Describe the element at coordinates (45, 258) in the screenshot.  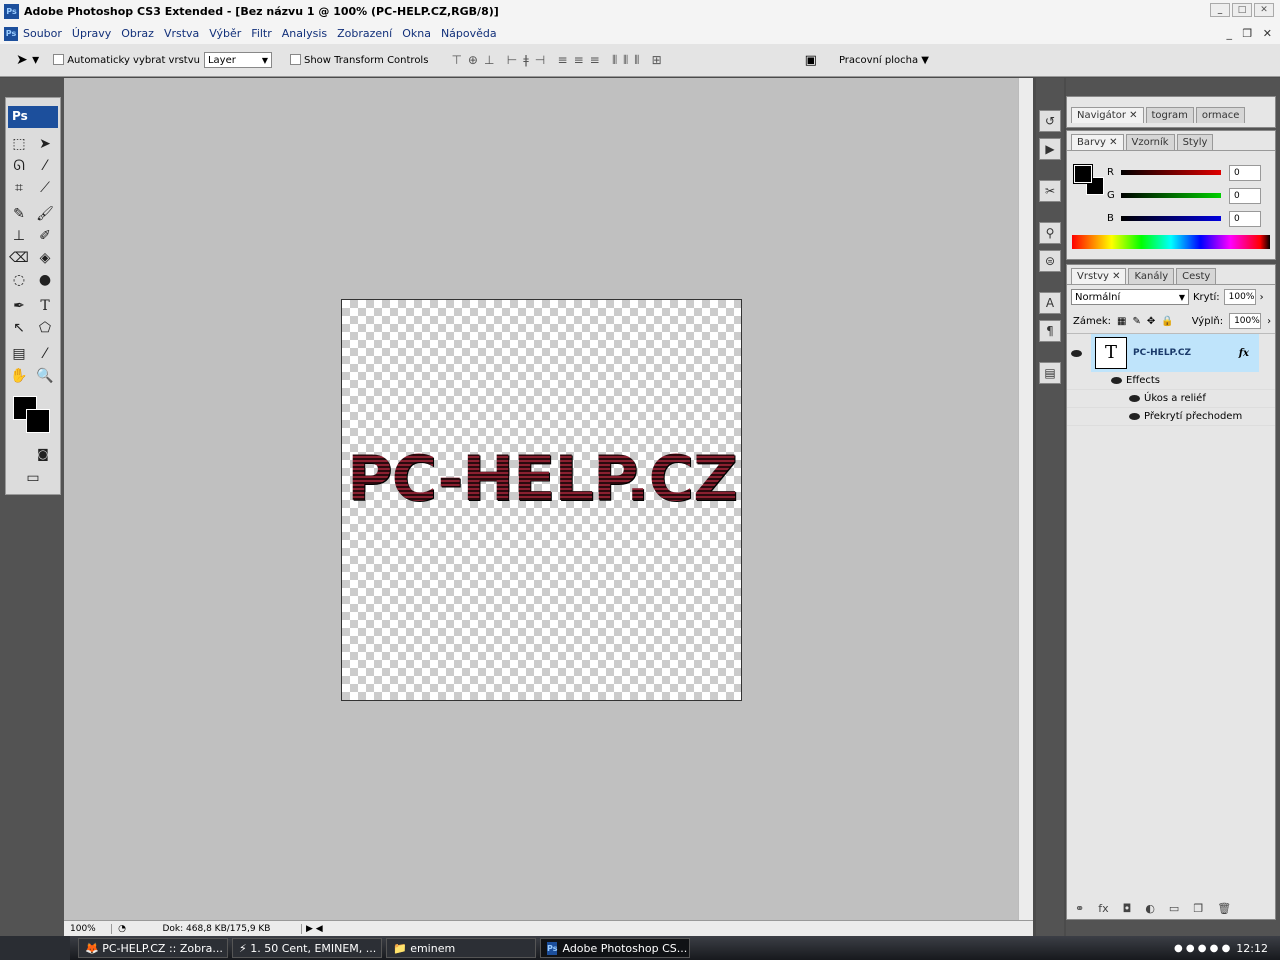
I see `paint-bucket-icon: ◈` at that location.